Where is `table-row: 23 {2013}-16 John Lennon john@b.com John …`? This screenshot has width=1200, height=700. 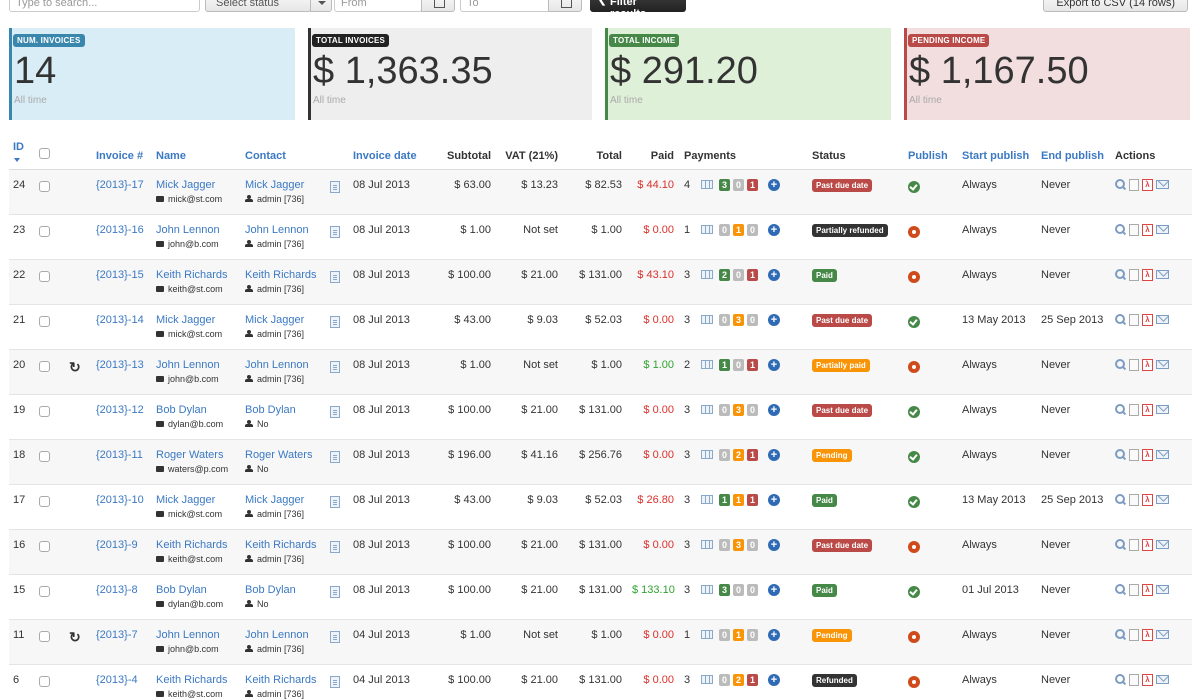
table-row: 23 {2013}-16 John Lennon john@b.com John … is located at coordinates (600, 236).